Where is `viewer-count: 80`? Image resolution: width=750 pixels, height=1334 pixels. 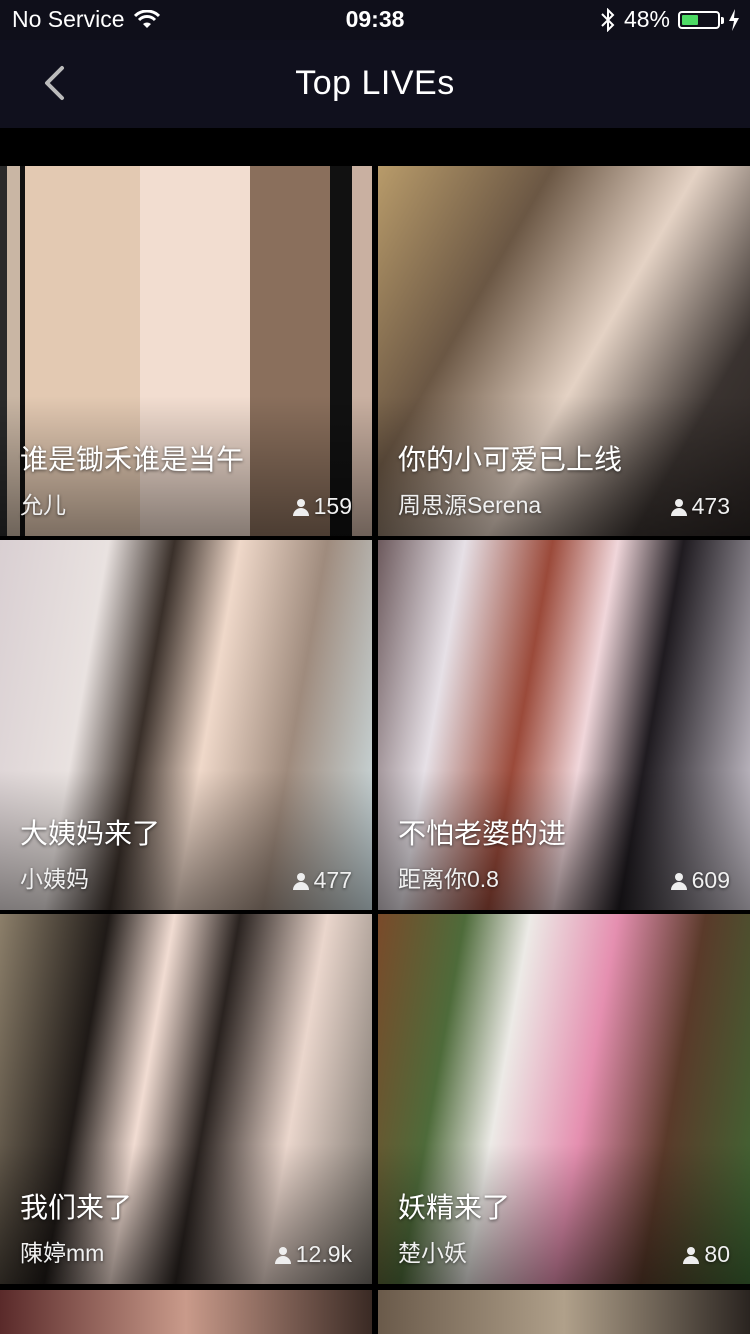
viewer-count: 80 is located at coordinates (706, 1254).